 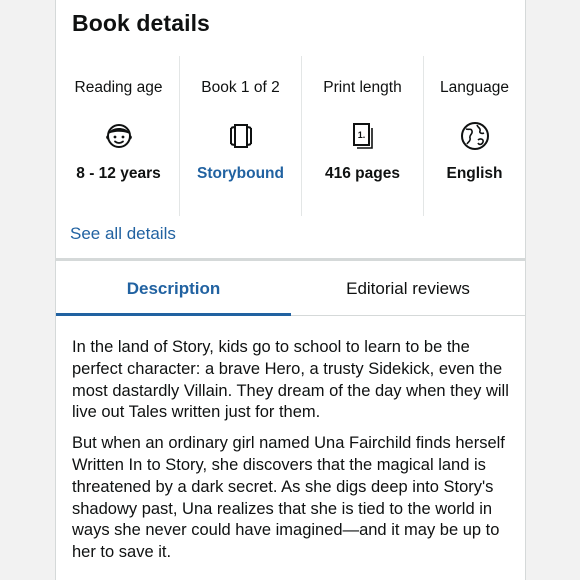 I want to click on detail-label: Book 1 of 2, so click(x=240, y=87).